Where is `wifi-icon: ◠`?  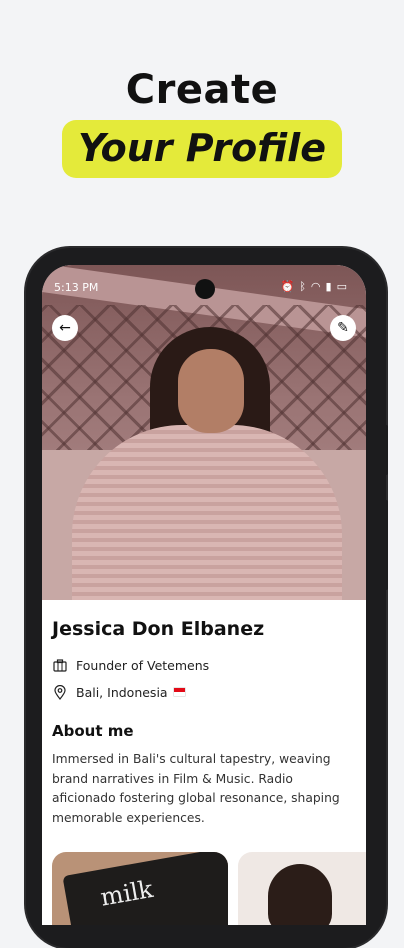 wifi-icon: ◠ is located at coordinates (318, 286).